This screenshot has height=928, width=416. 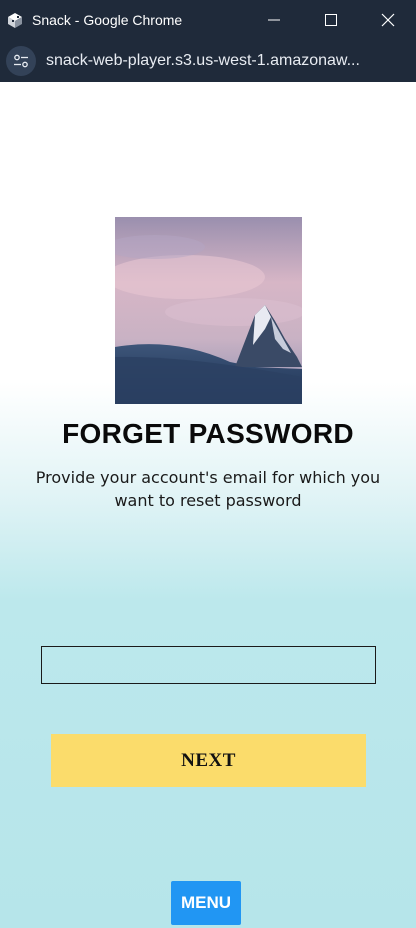 I want to click on site-settings-icon, so click(x=21, y=61).